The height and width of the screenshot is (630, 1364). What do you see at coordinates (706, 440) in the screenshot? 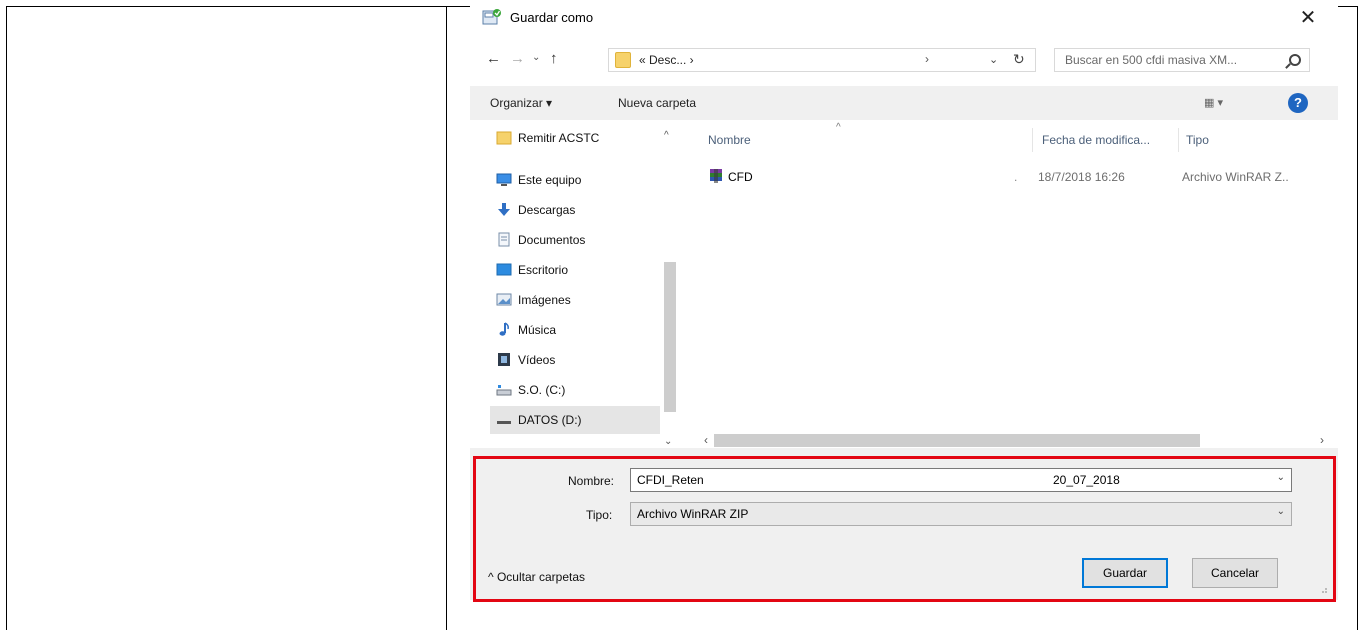
I see `scroll-left-icon: ‹` at bounding box center [706, 440].